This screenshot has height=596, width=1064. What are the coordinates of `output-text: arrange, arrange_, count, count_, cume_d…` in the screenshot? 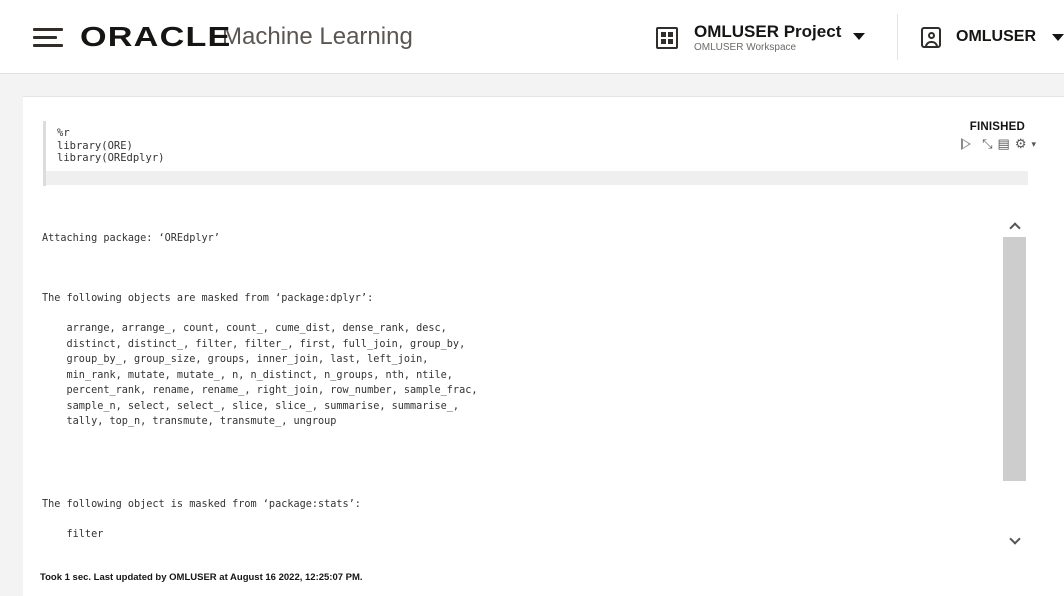 It's located at (272, 375).